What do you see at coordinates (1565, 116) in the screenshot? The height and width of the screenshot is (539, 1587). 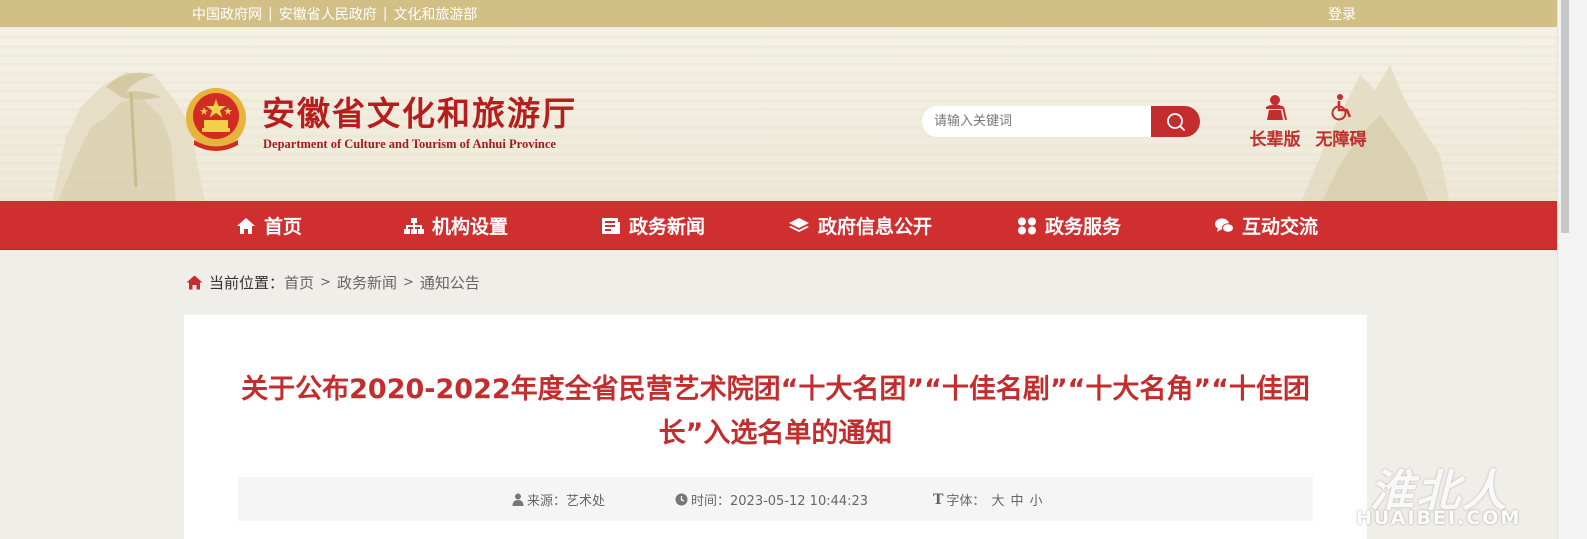 I see `scrollbar-thumb` at bounding box center [1565, 116].